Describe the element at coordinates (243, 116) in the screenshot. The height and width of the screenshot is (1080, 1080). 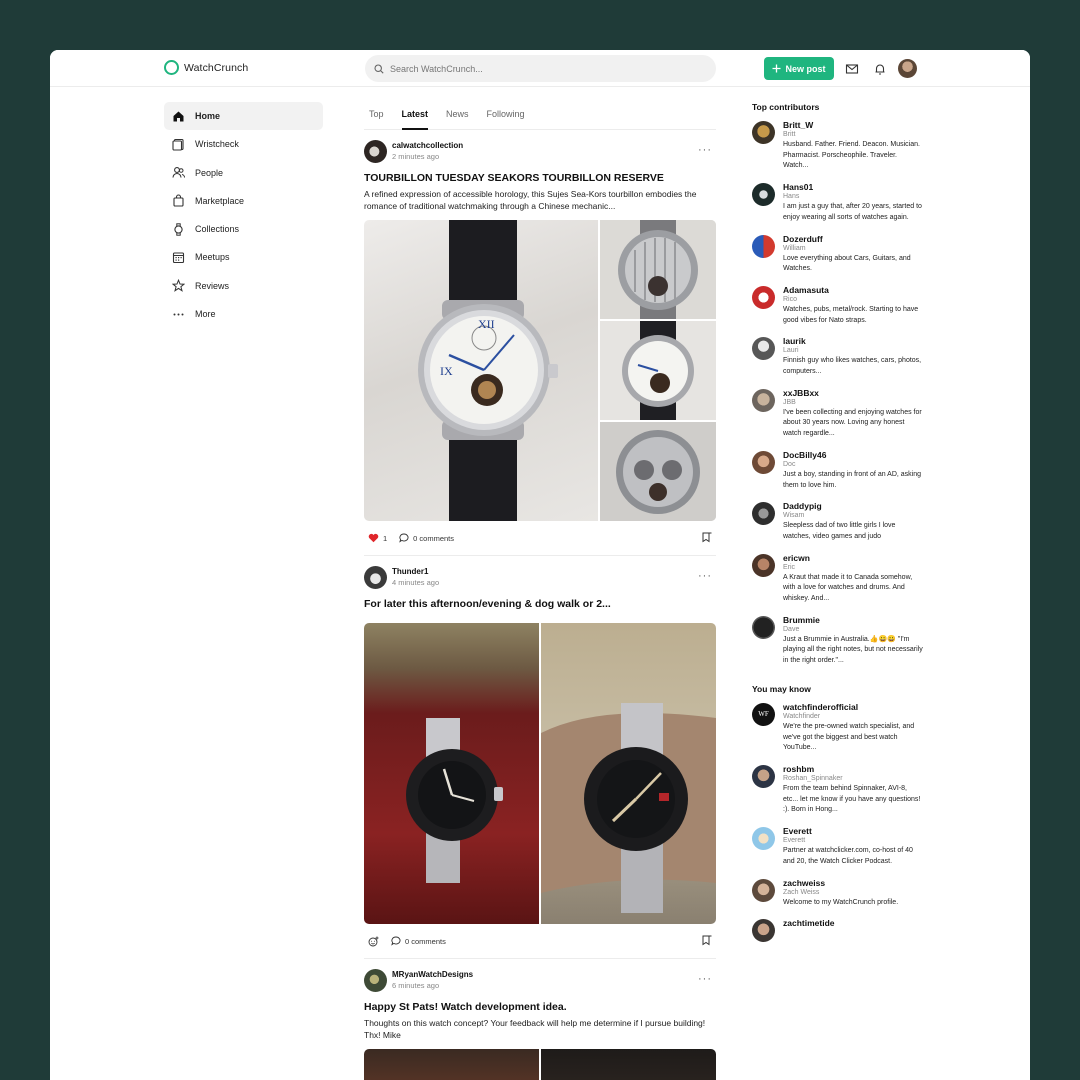
I see `sidebar-item-home: Home` at that location.